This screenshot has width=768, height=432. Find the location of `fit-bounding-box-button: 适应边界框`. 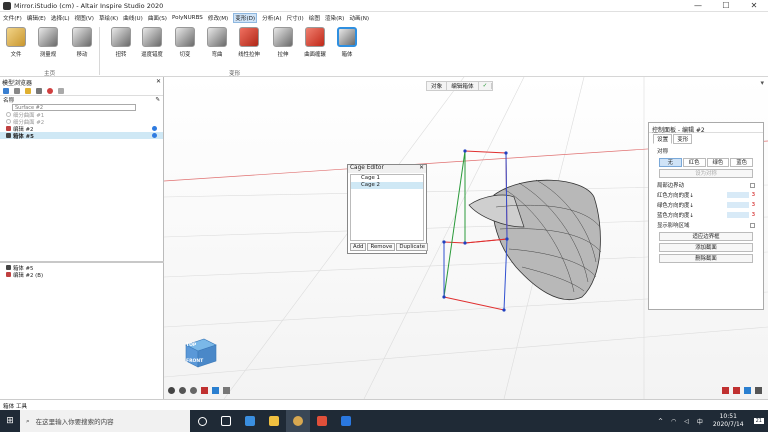

fit-bounding-box-button: 适应边界框 is located at coordinates (706, 236).